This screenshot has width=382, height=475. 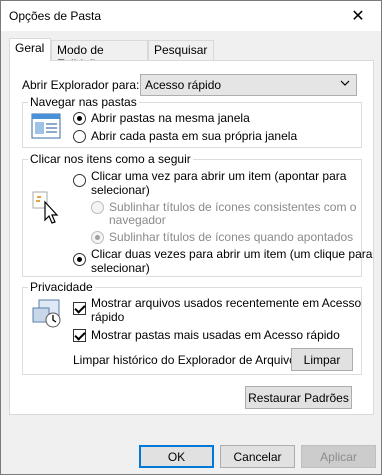 I want to click on open-explorer-select: Acesso rápido, so click(x=248, y=85).